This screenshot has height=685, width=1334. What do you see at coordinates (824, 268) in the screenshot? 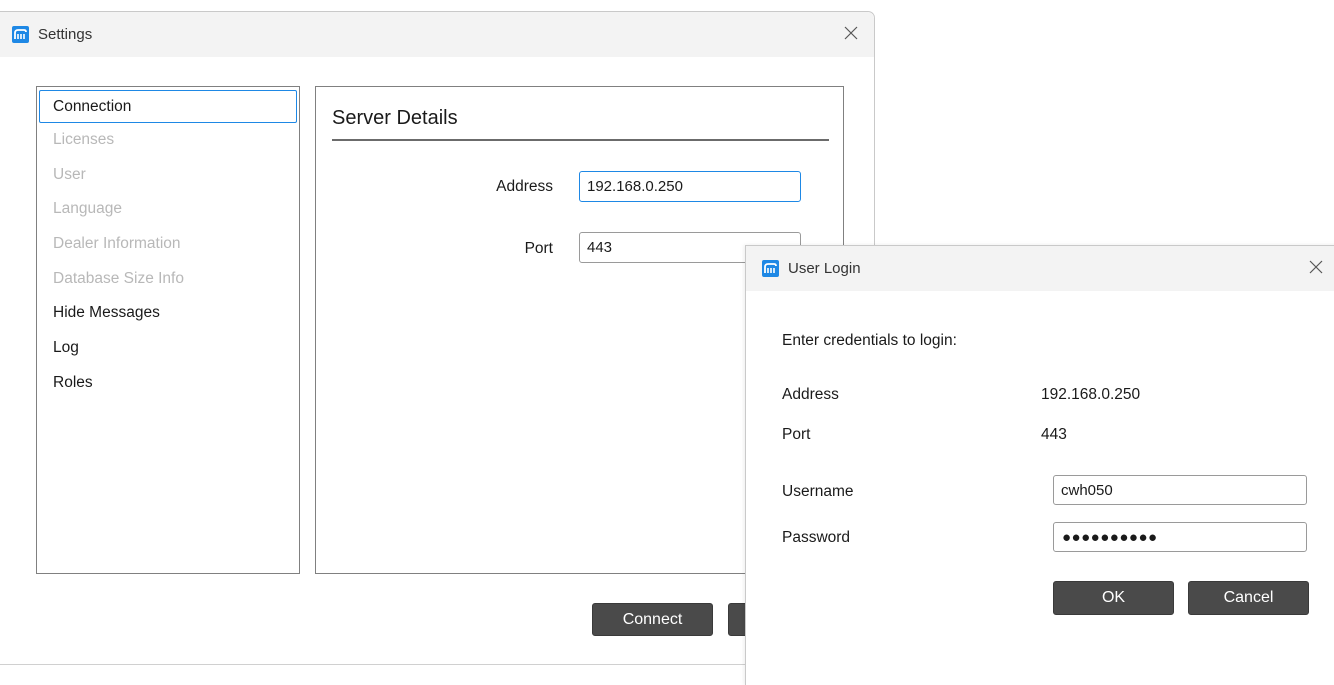
I see `login-title: User Login` at bounding box center [824, 268].